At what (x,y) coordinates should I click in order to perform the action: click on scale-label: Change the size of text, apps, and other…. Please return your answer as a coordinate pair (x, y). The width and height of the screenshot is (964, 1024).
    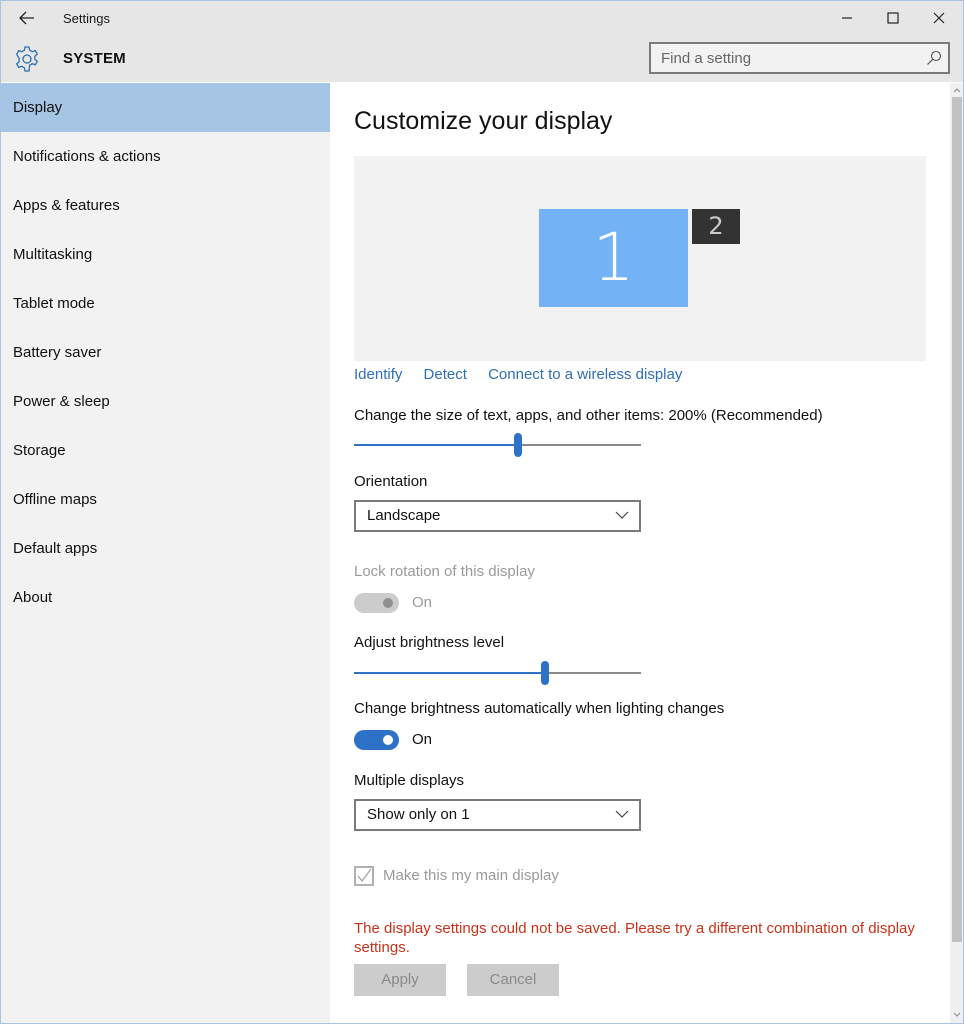
    Looking at the image, I should click on (588, 415).